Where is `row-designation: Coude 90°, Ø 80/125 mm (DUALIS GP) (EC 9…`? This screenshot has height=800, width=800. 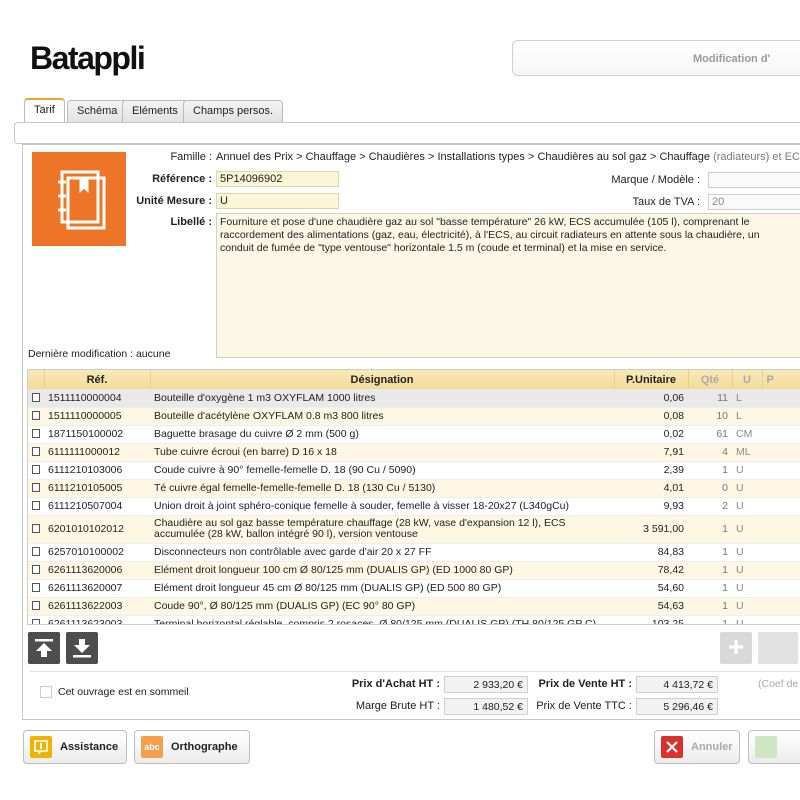
row-designation: Coude 90°, Ø 80/125 mm (DUALIS GP) (EC 9… is located at coordinates (382, 606).